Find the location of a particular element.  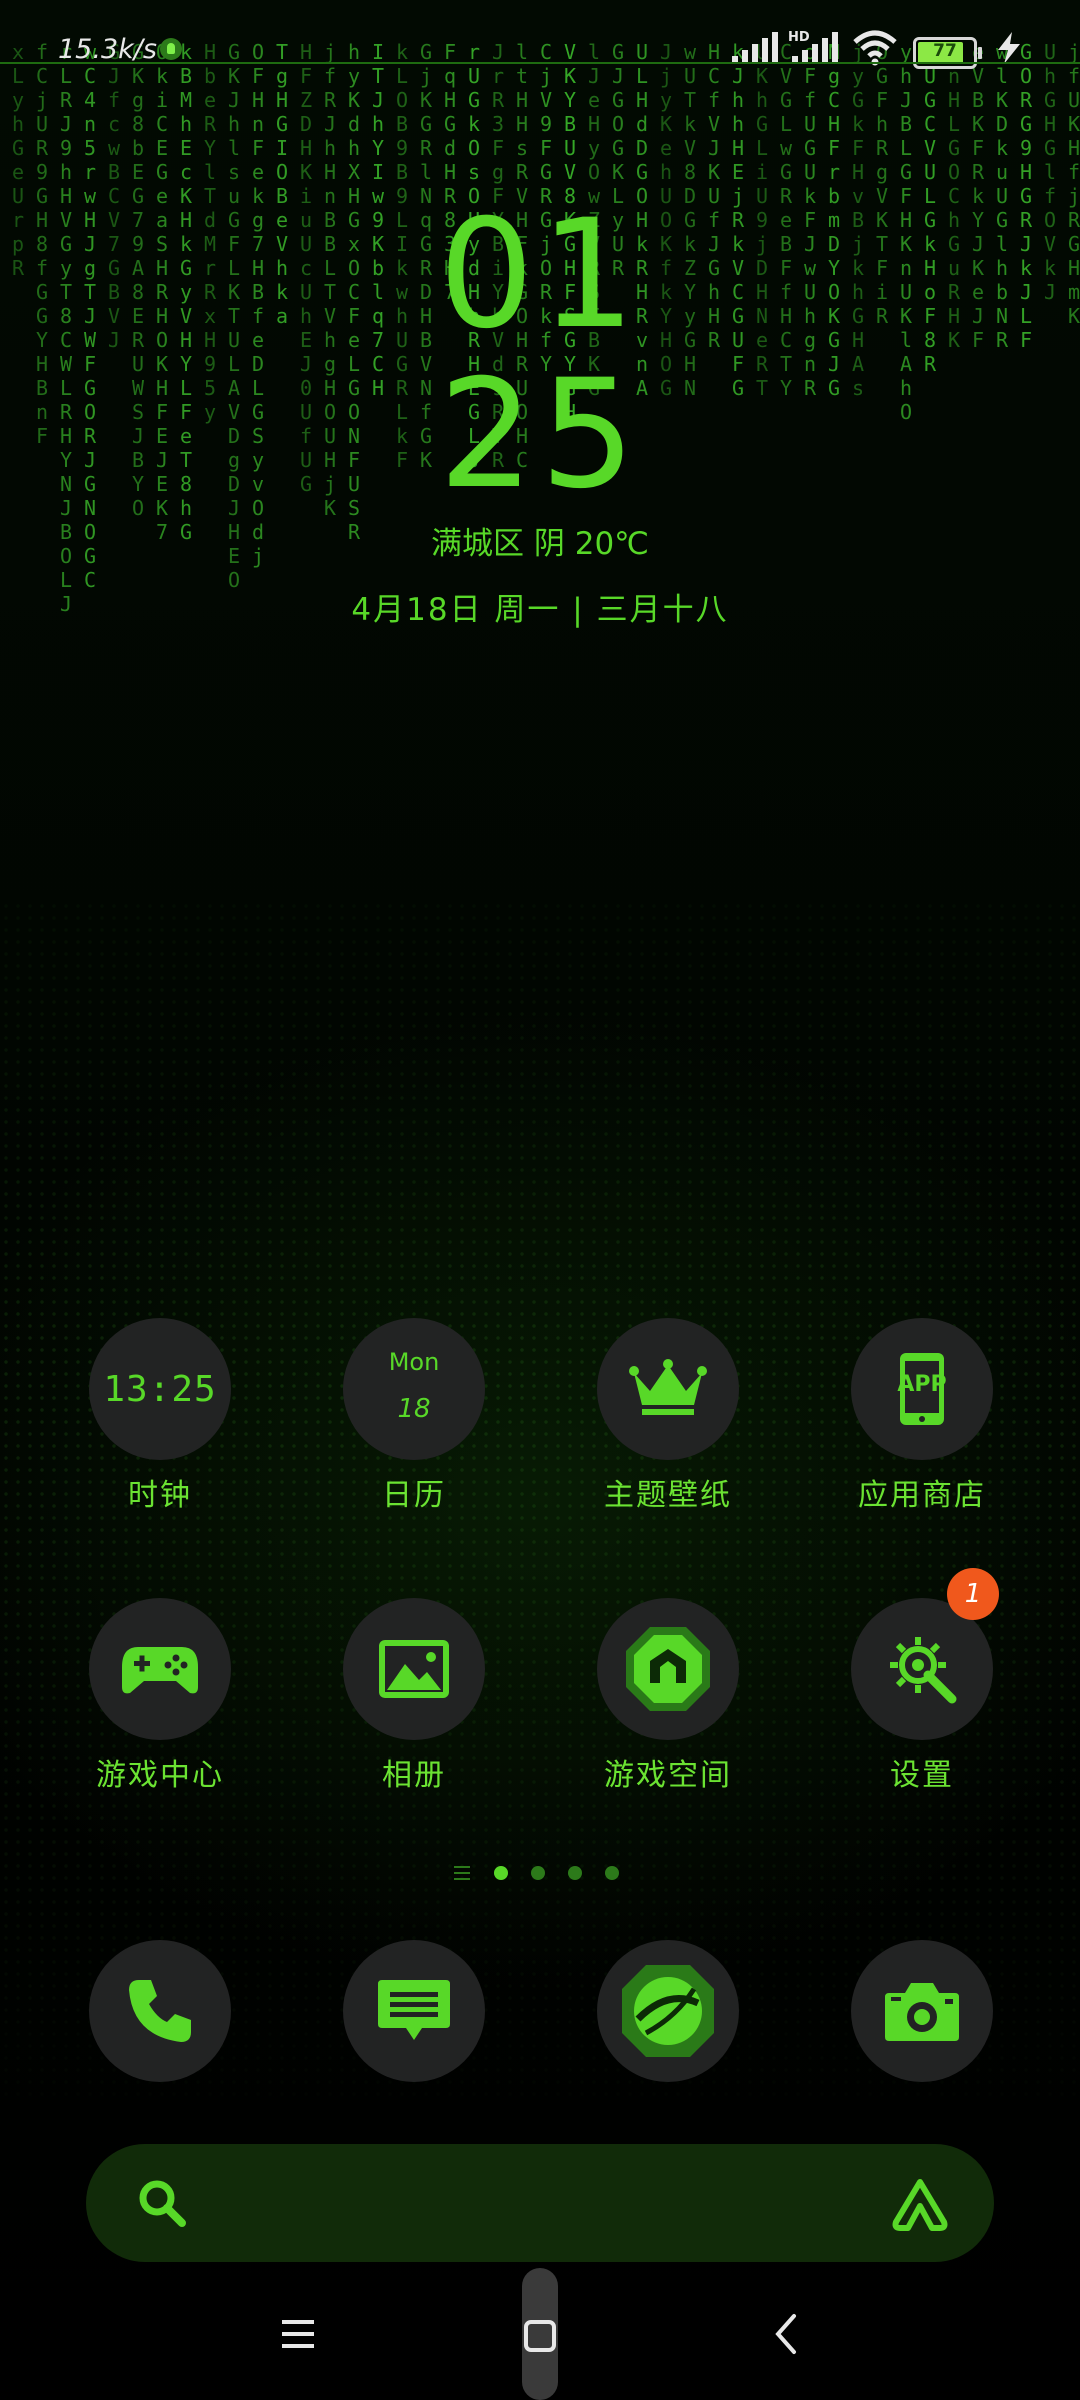

dock-camera is located at coordinates (922, 2011).